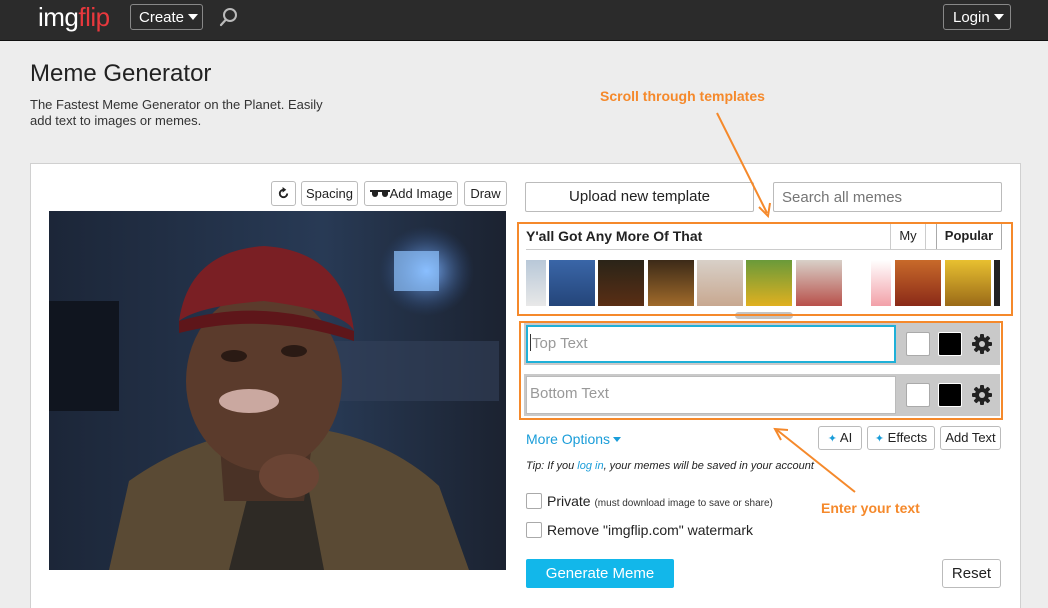  Describe the element at coordinates (971, 17) in the screenshot. I see `login-label: Login` at that location.